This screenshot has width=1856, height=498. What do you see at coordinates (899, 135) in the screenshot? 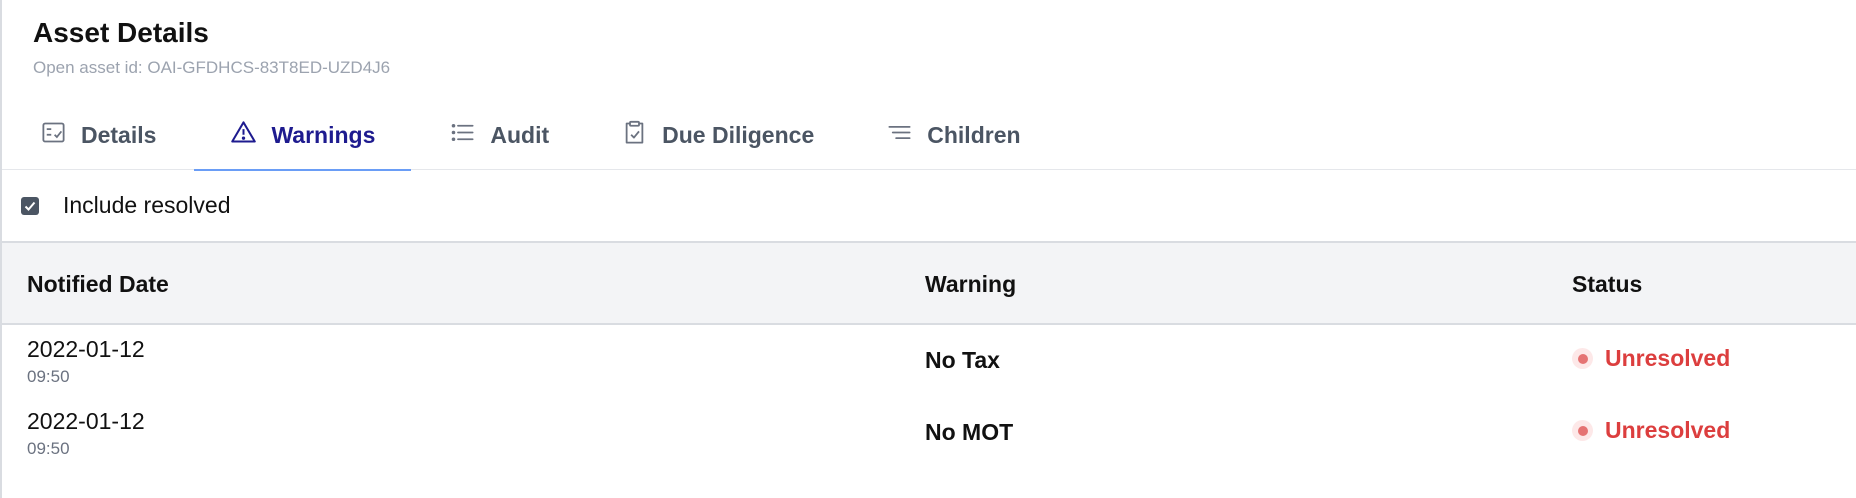
I see `lines-icon` at bounding box center [899, 135].